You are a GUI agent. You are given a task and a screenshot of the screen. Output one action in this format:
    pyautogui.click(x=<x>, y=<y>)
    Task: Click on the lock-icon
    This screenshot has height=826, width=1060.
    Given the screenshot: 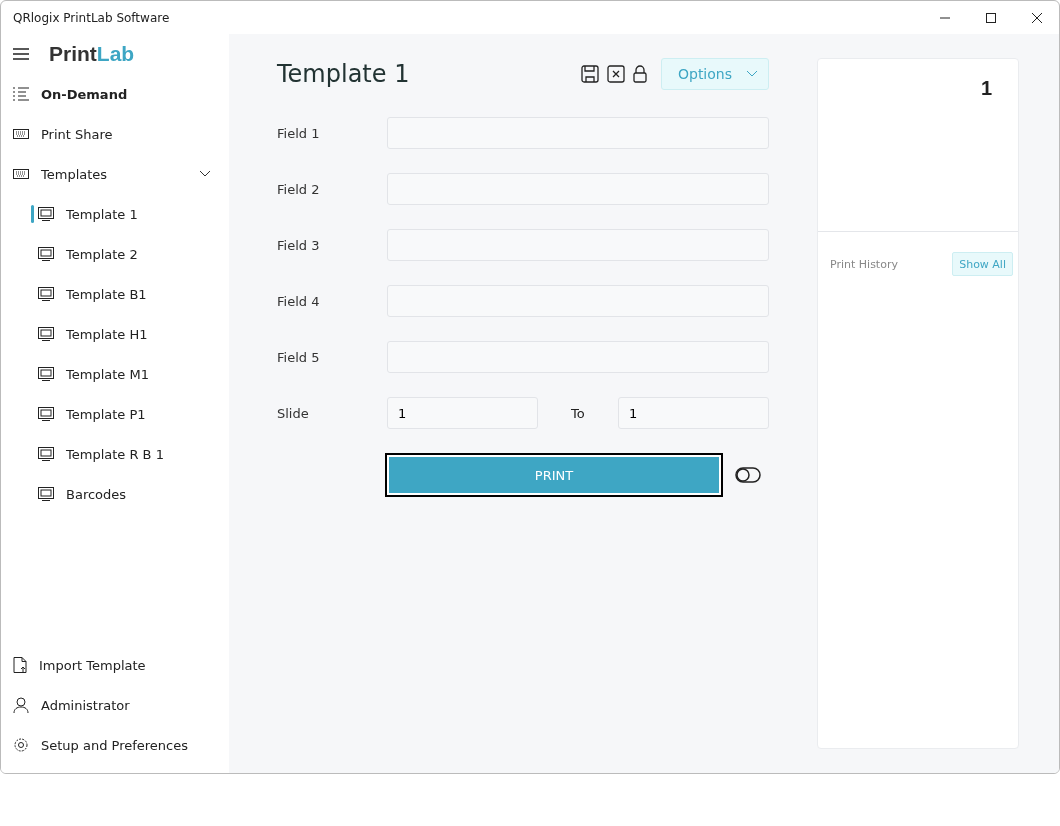 What is the action you would take?
    pyautogui.click(x=639, y=74)
    